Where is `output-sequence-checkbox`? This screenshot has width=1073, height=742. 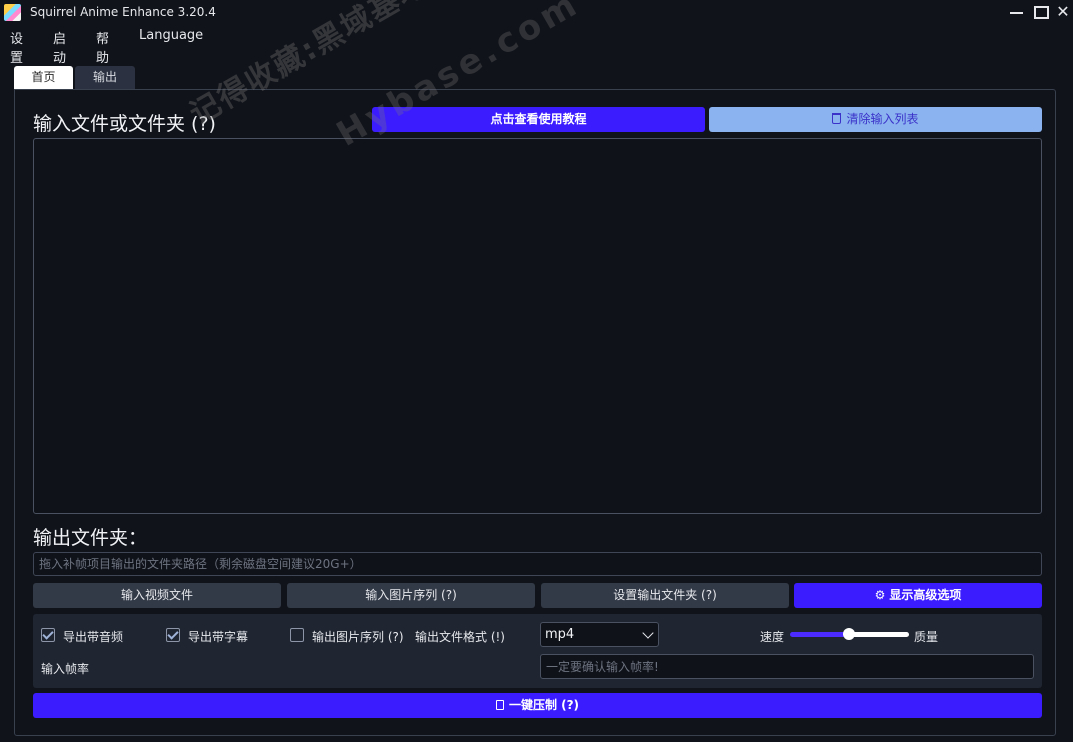
output-sequence-checkbox is located at coordinates (297, 635).